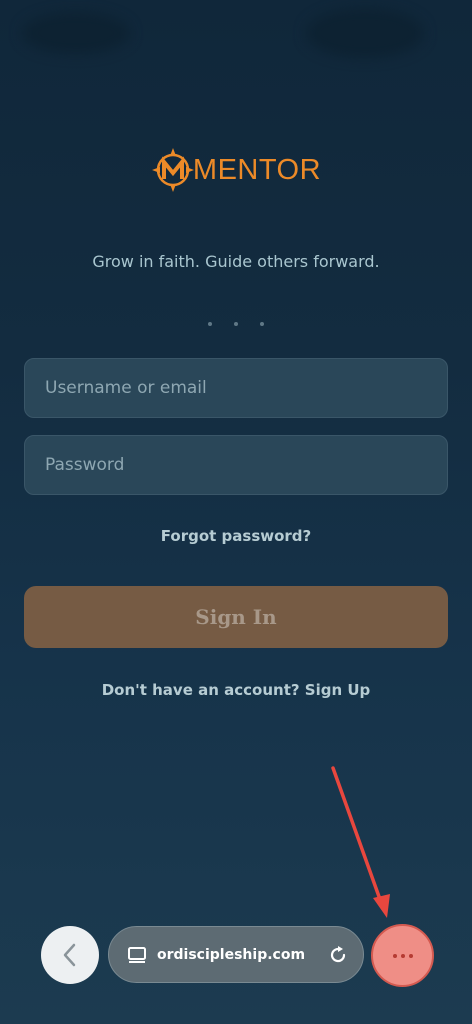 The image size is (472, 1024). What do you see at coordinates (246, 388) in the screenshot?
I see `username-input` at bounding box center [246, 388].